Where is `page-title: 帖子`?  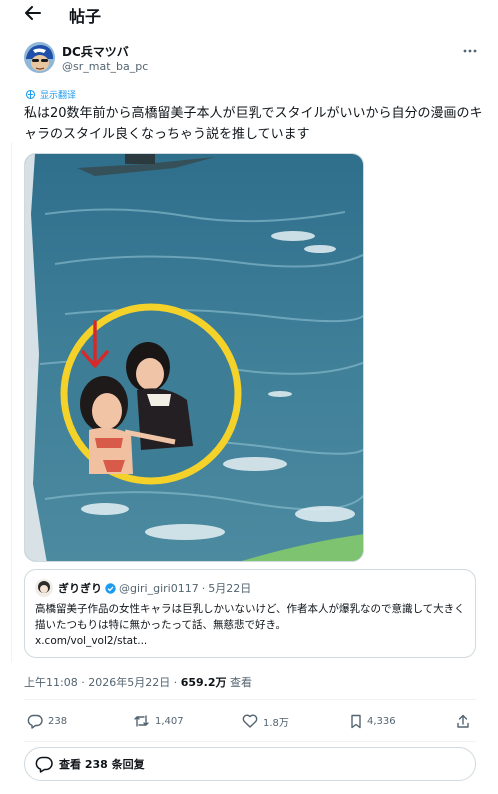
page-title: 帖子 is located at coordinates (85, 16).